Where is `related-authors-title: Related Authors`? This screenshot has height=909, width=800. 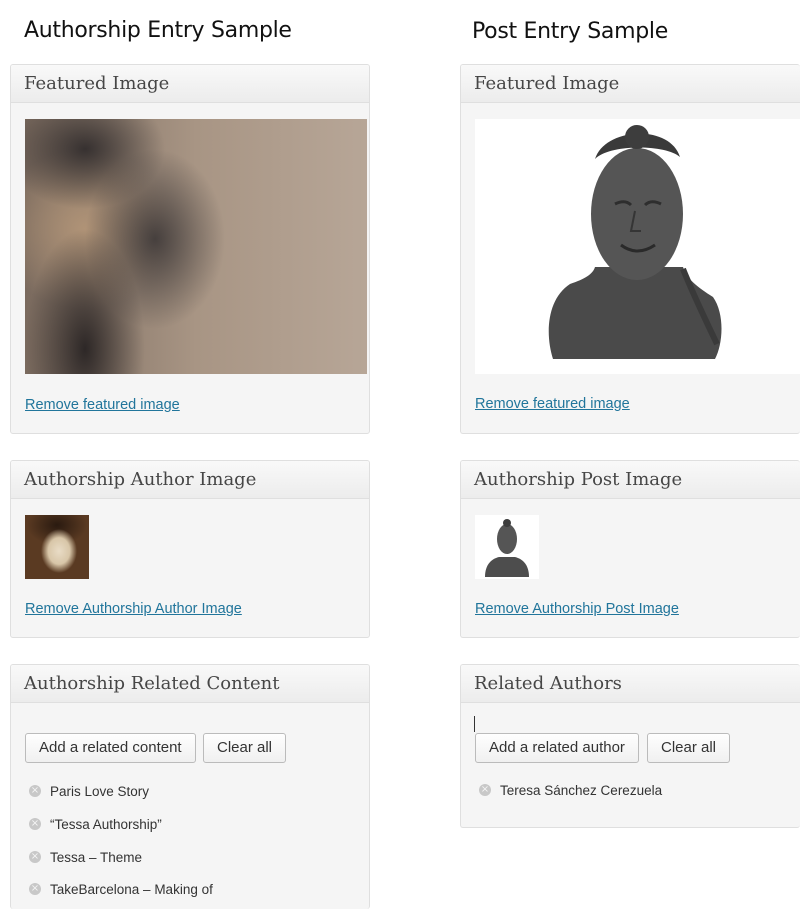
related-authors-title: Related Authors is located at coordinates (630, 684).